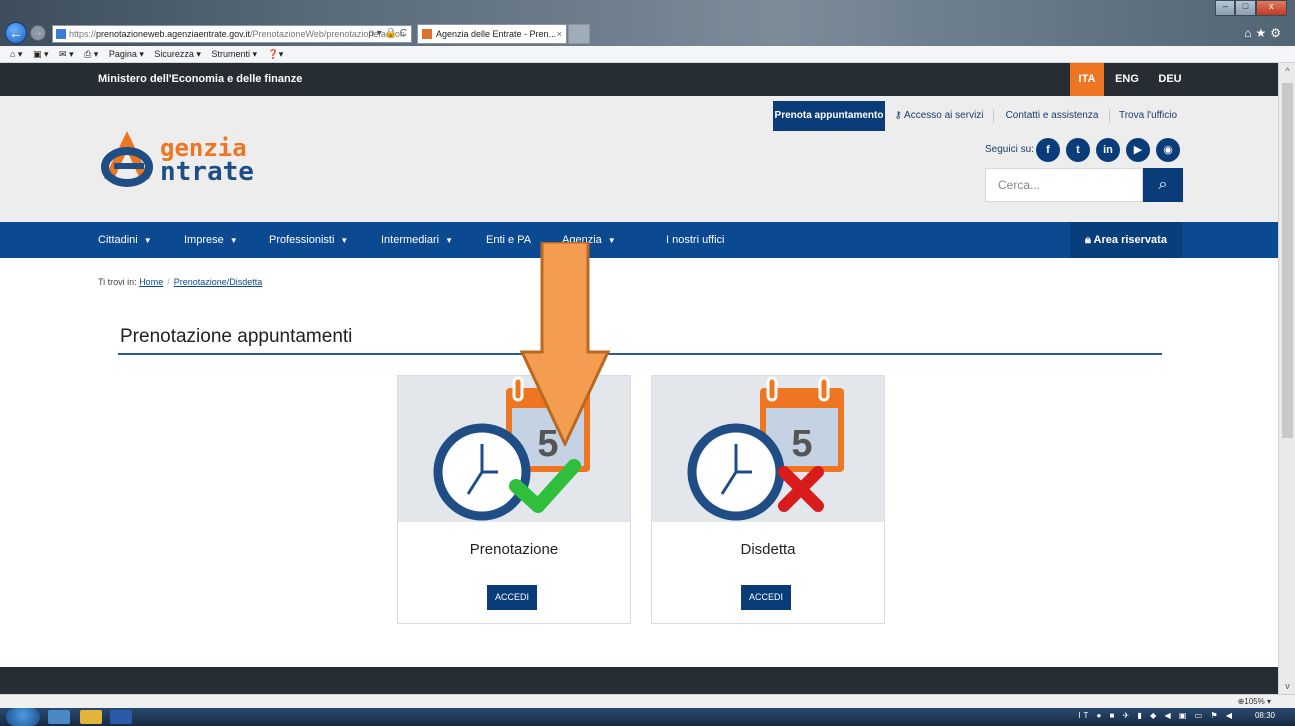  I want to click on url-prefix: https://, so click(83, 34).